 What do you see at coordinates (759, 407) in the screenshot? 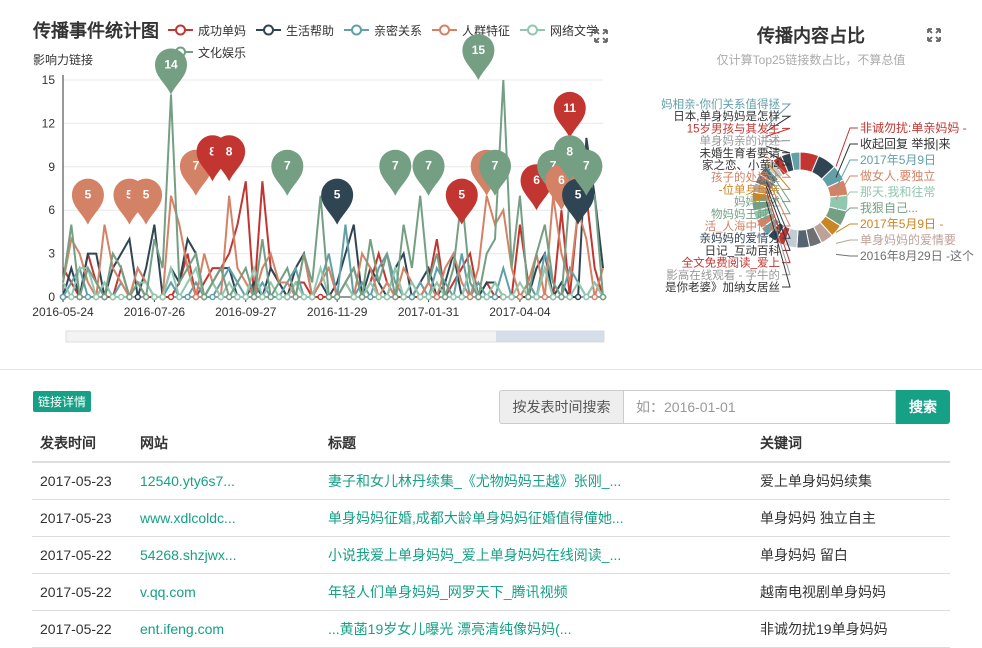
I see `date-search-input` at bounding box center [759, 407].